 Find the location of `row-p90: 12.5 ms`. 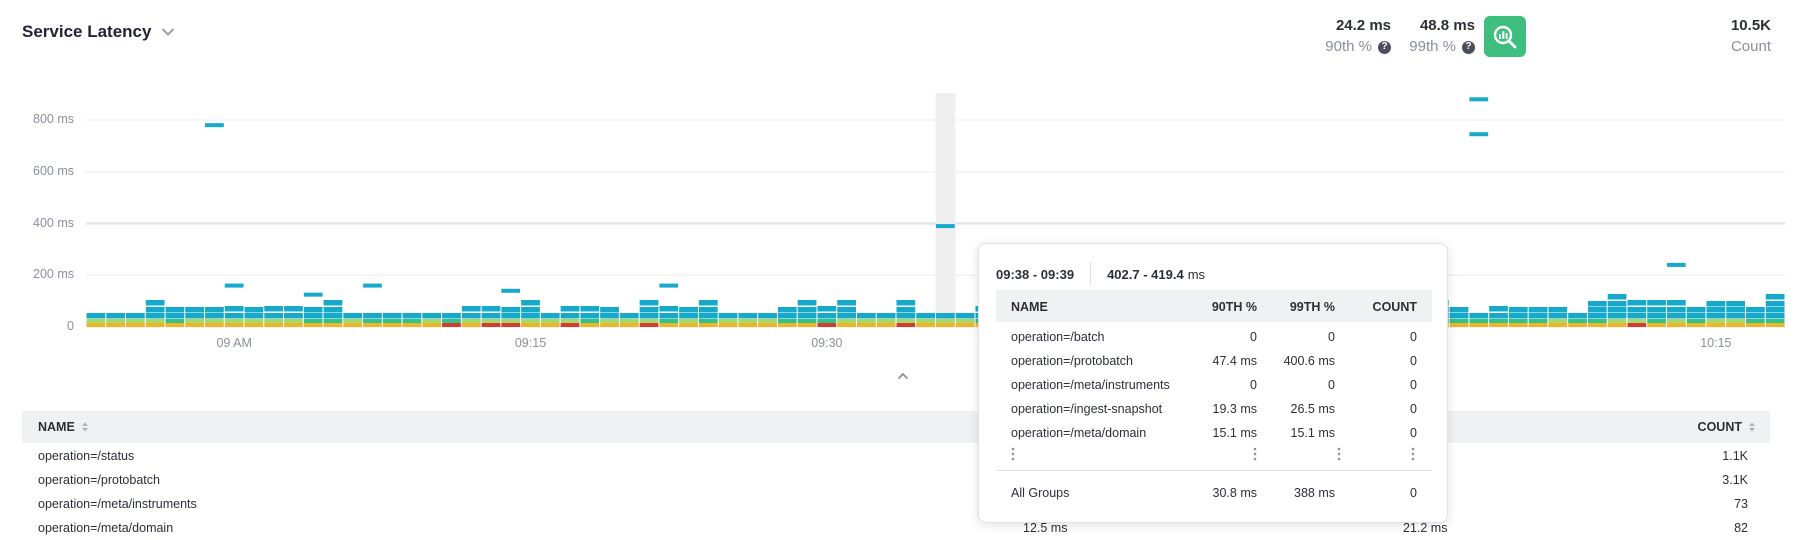

row-p90: 12.5 ms is located at coordinates (1045, 528).